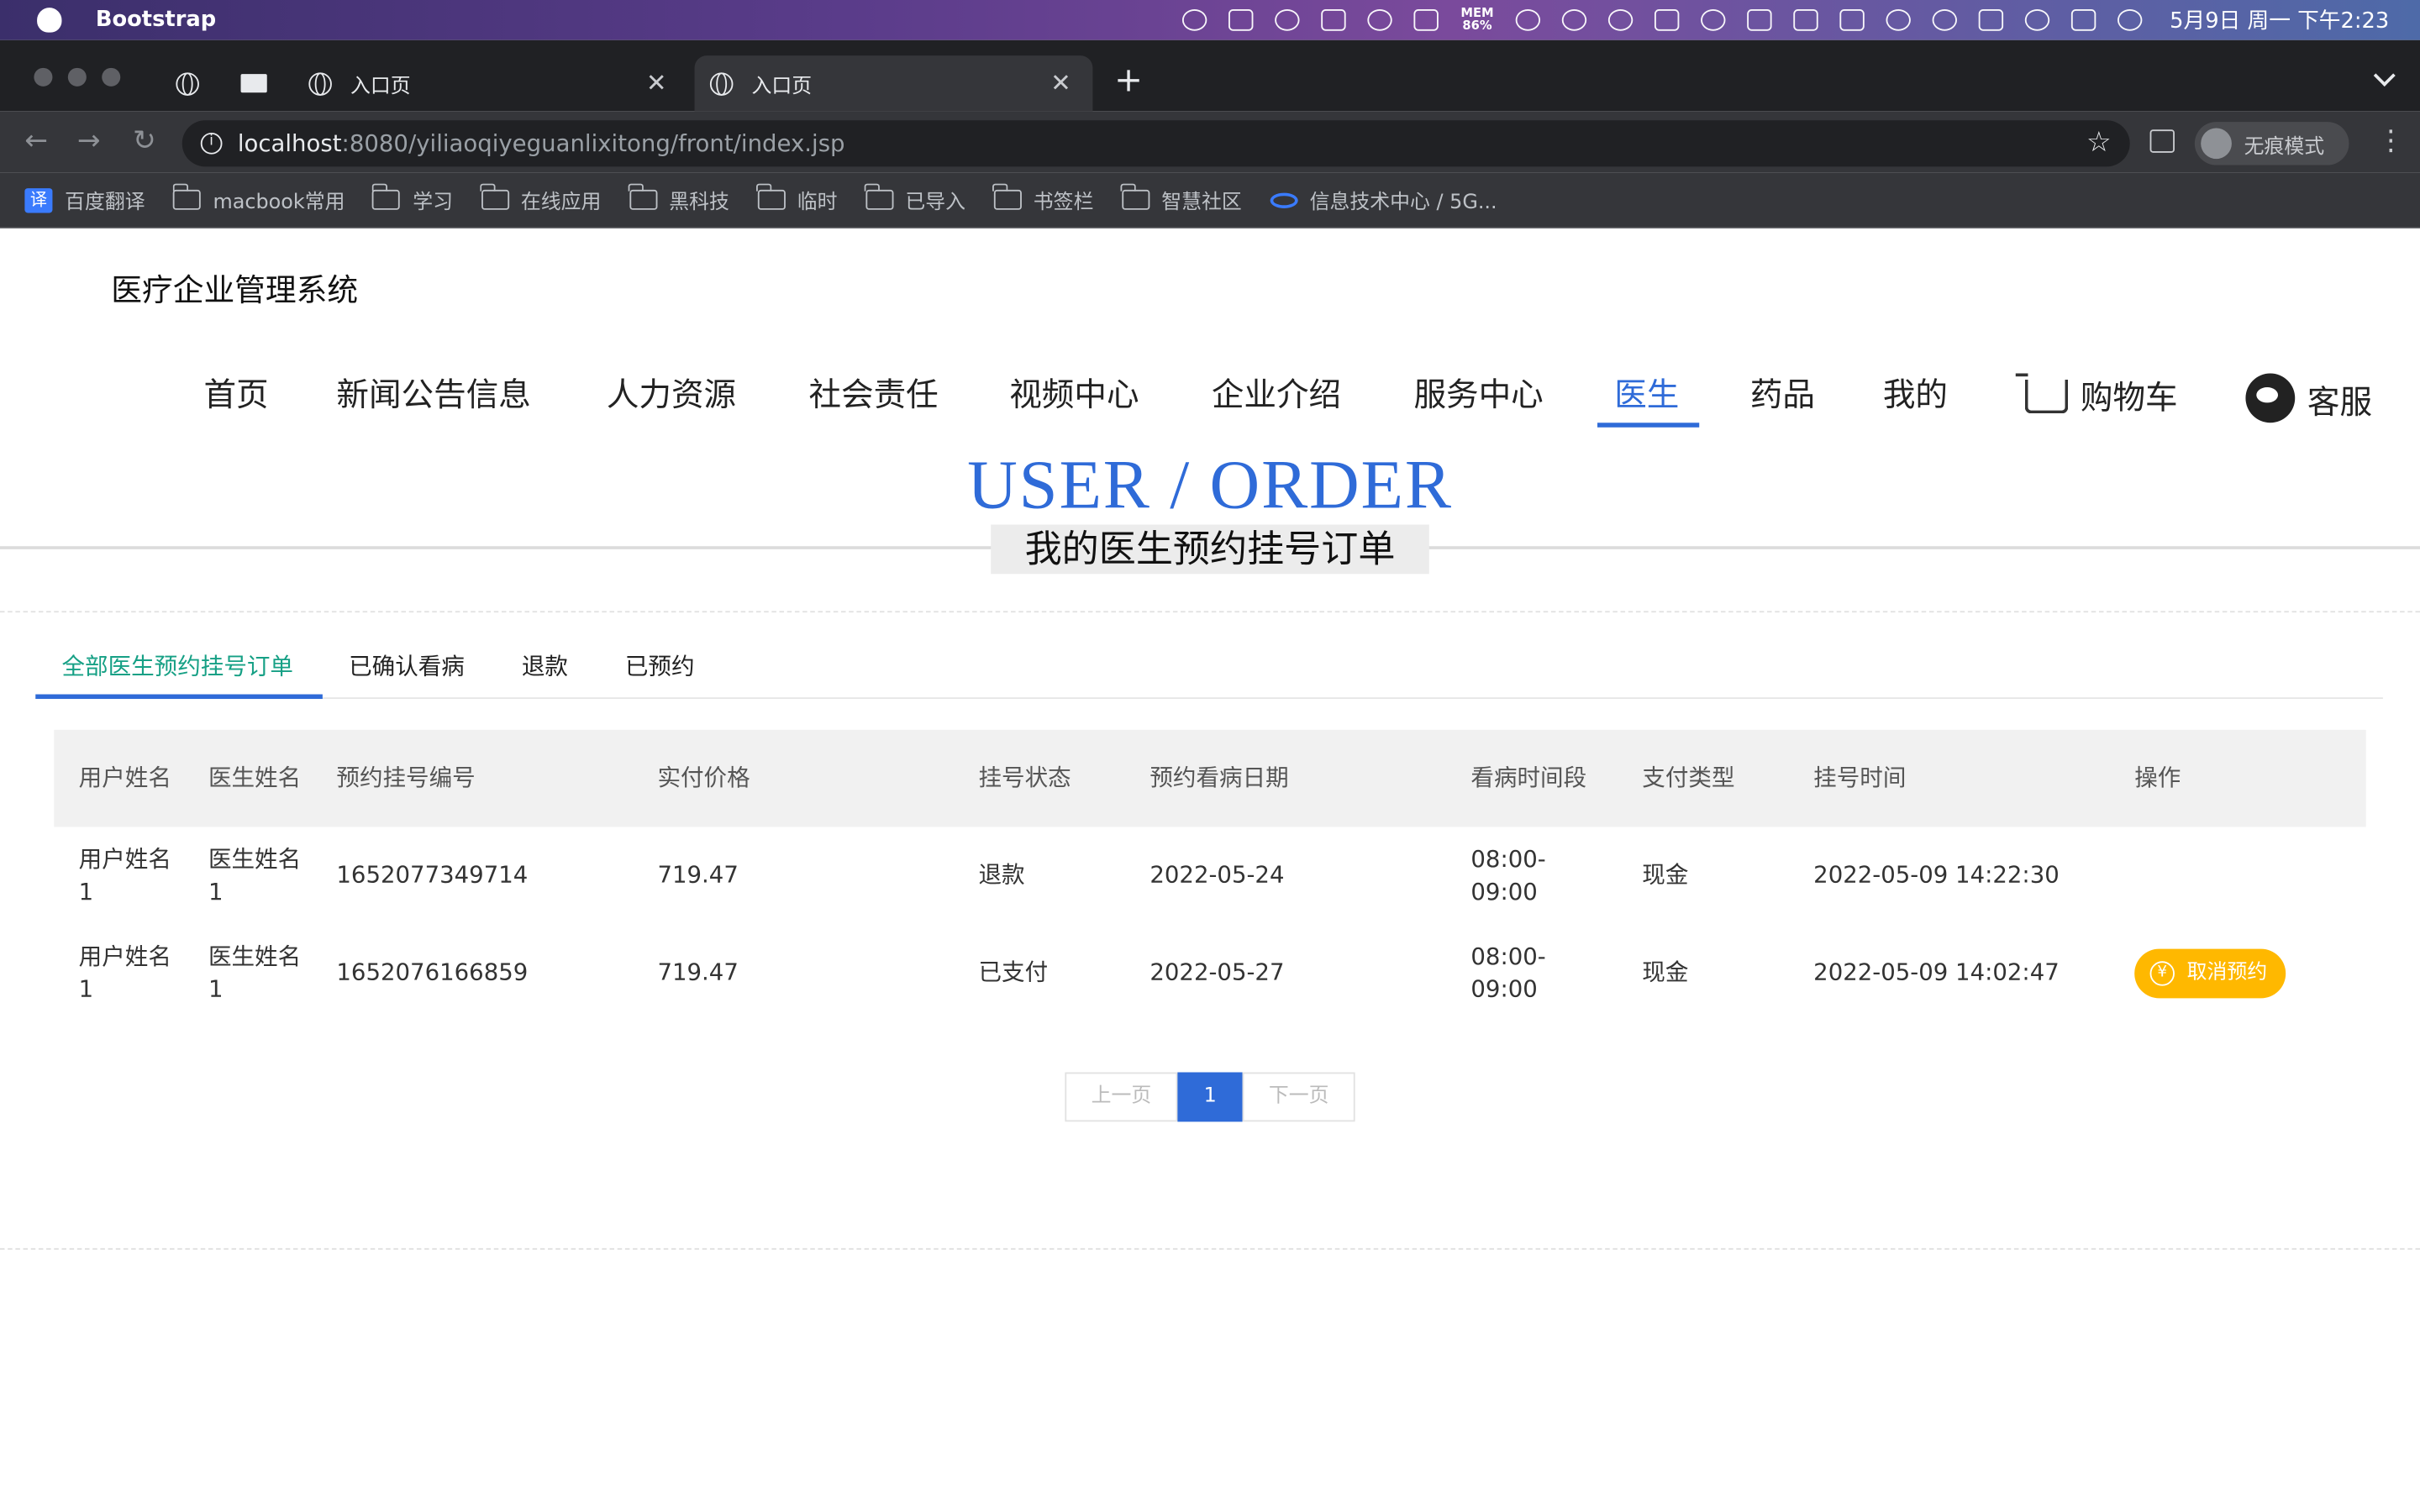 The image size is (2420, 1512). Describe the element at coordinates (1043, 198) in the screenshot. I see `bookmark-folder: 书签栏` at that location.